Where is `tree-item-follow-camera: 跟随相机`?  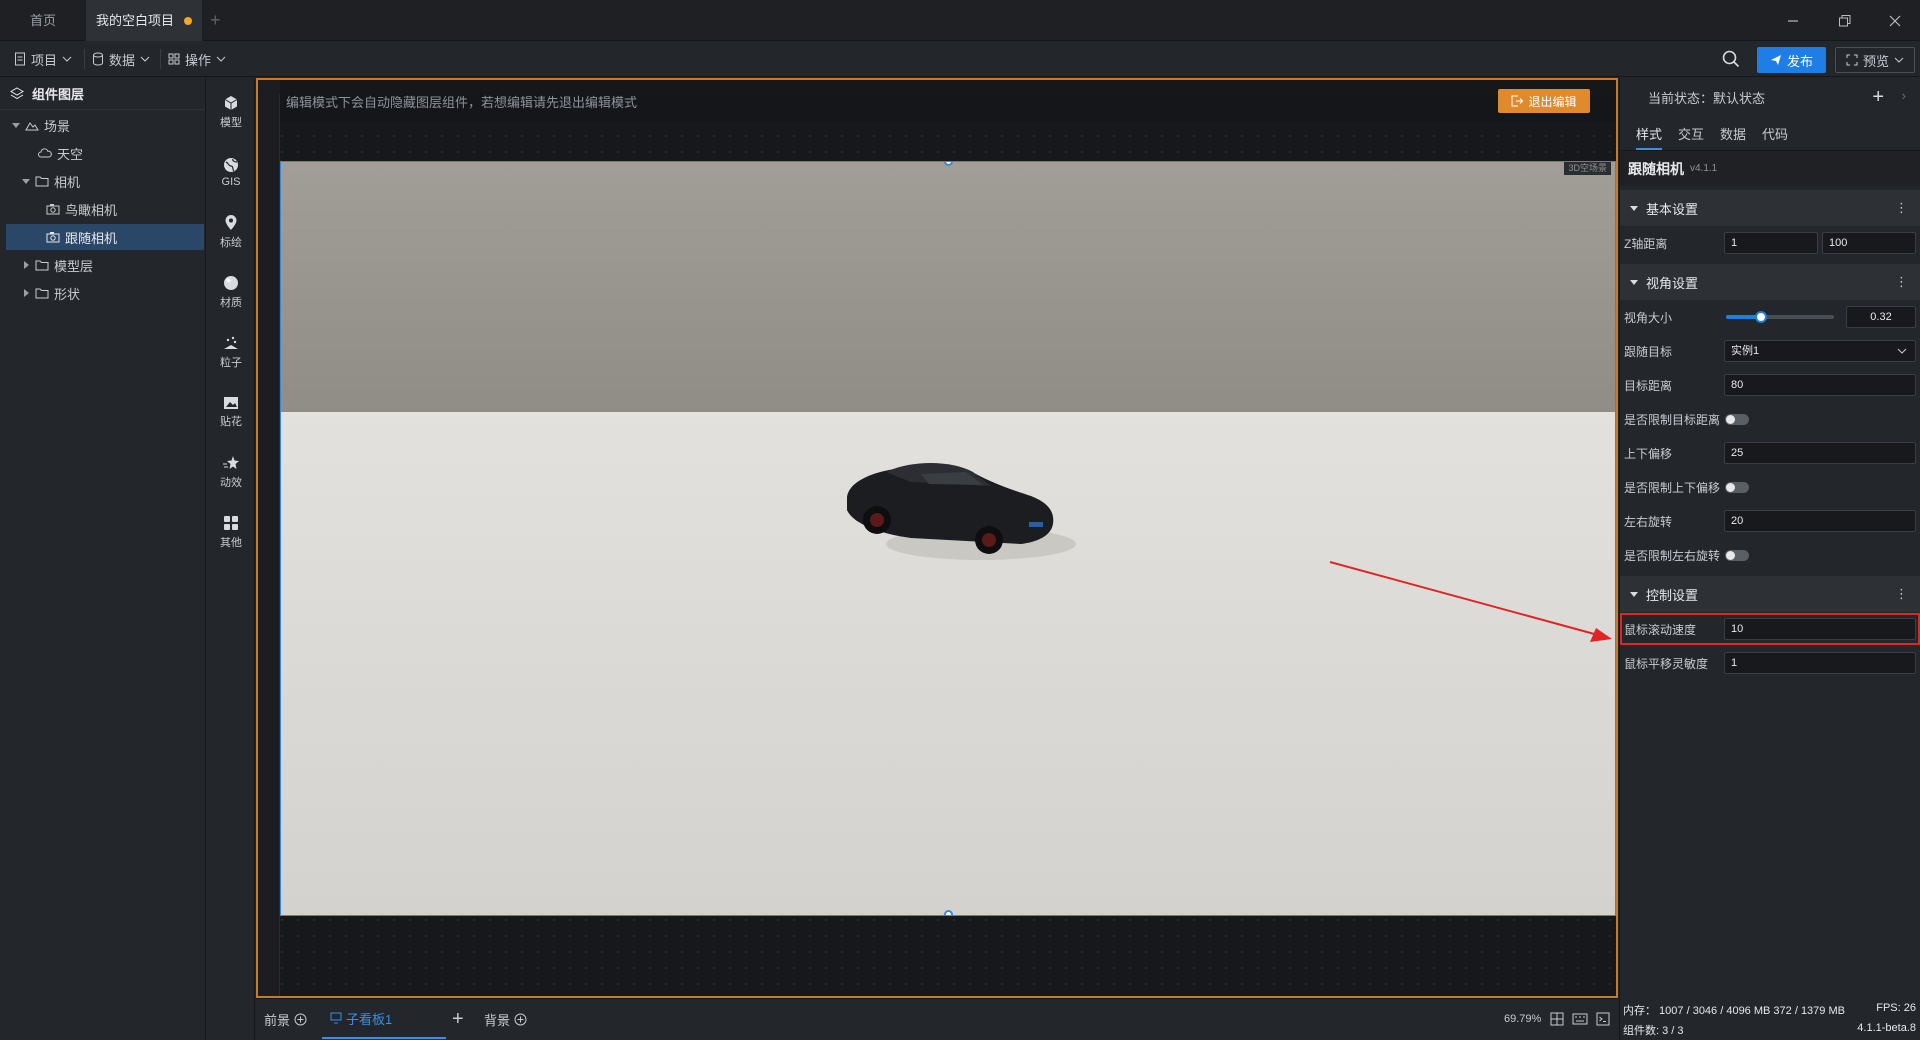
tree-item-follow-camera: 跟随相机 is located at coordinates (105, 237).